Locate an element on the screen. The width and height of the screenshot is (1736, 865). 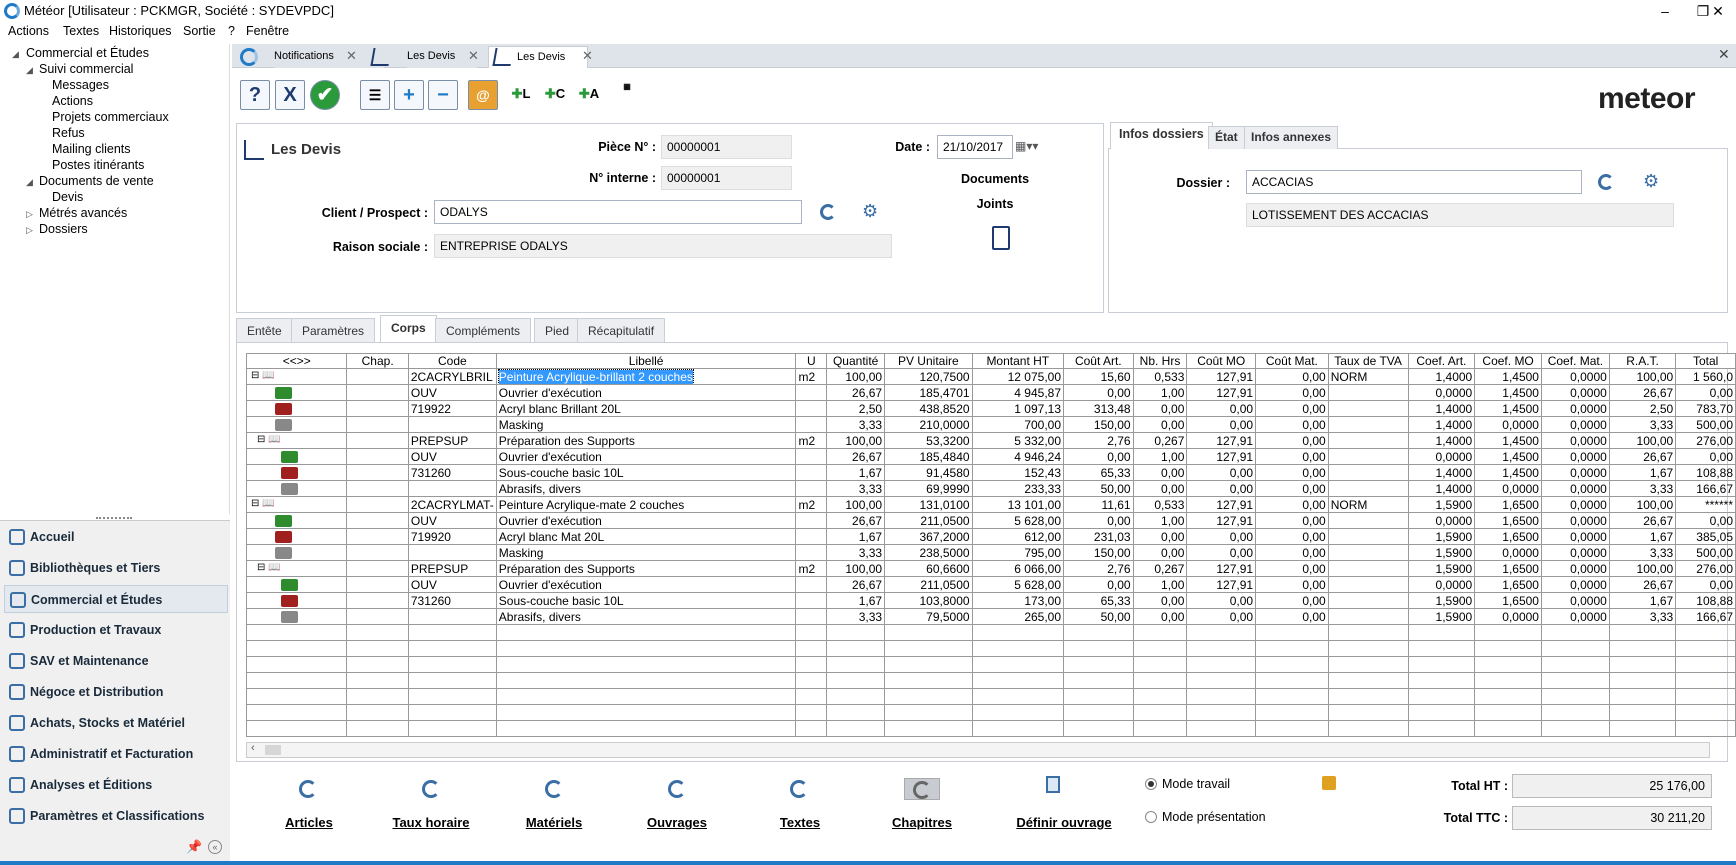
grid-cell: 231,03 is located at coordinates (1098, 536).